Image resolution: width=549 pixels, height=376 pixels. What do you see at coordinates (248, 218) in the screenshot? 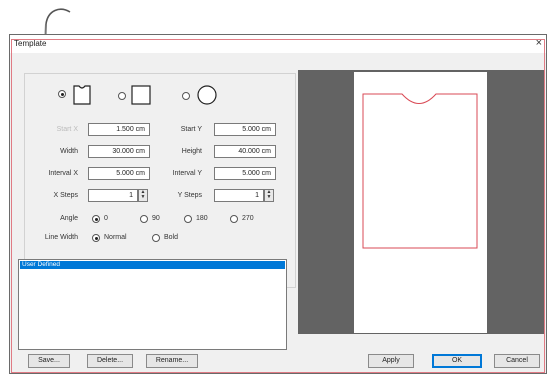
I see `angle-option-270: 270` at bounding box center [248, 218].